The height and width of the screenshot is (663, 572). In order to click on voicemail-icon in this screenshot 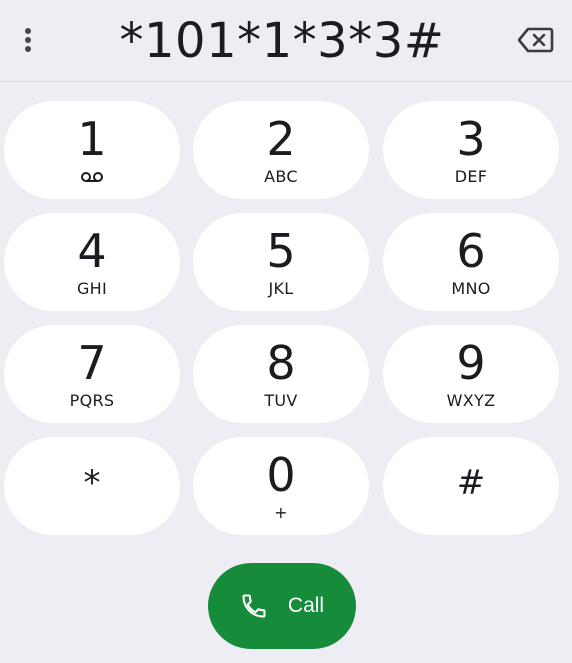, I will do `click(92, 177)`.